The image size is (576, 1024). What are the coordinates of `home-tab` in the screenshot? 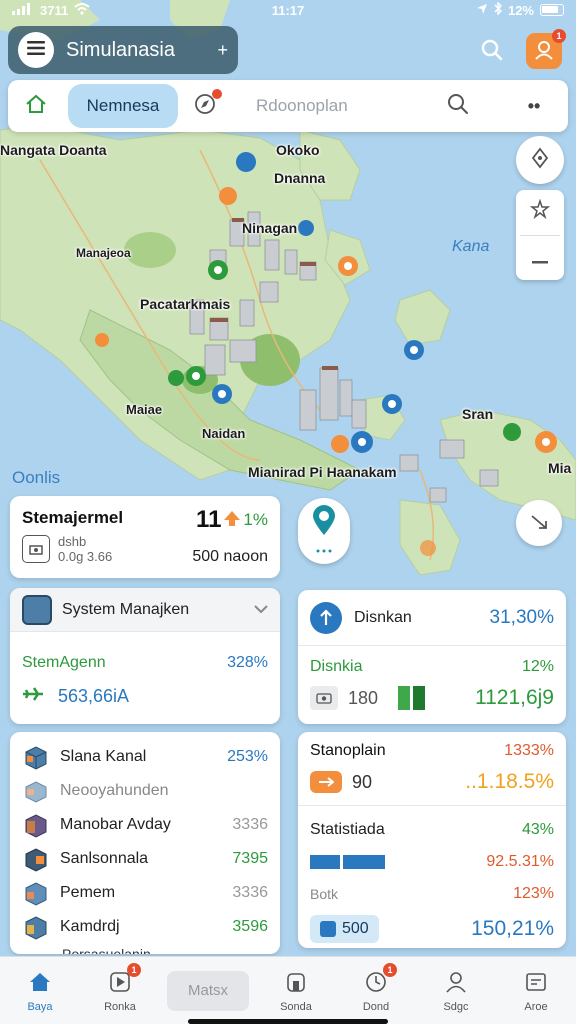 It's located at (36, 106).